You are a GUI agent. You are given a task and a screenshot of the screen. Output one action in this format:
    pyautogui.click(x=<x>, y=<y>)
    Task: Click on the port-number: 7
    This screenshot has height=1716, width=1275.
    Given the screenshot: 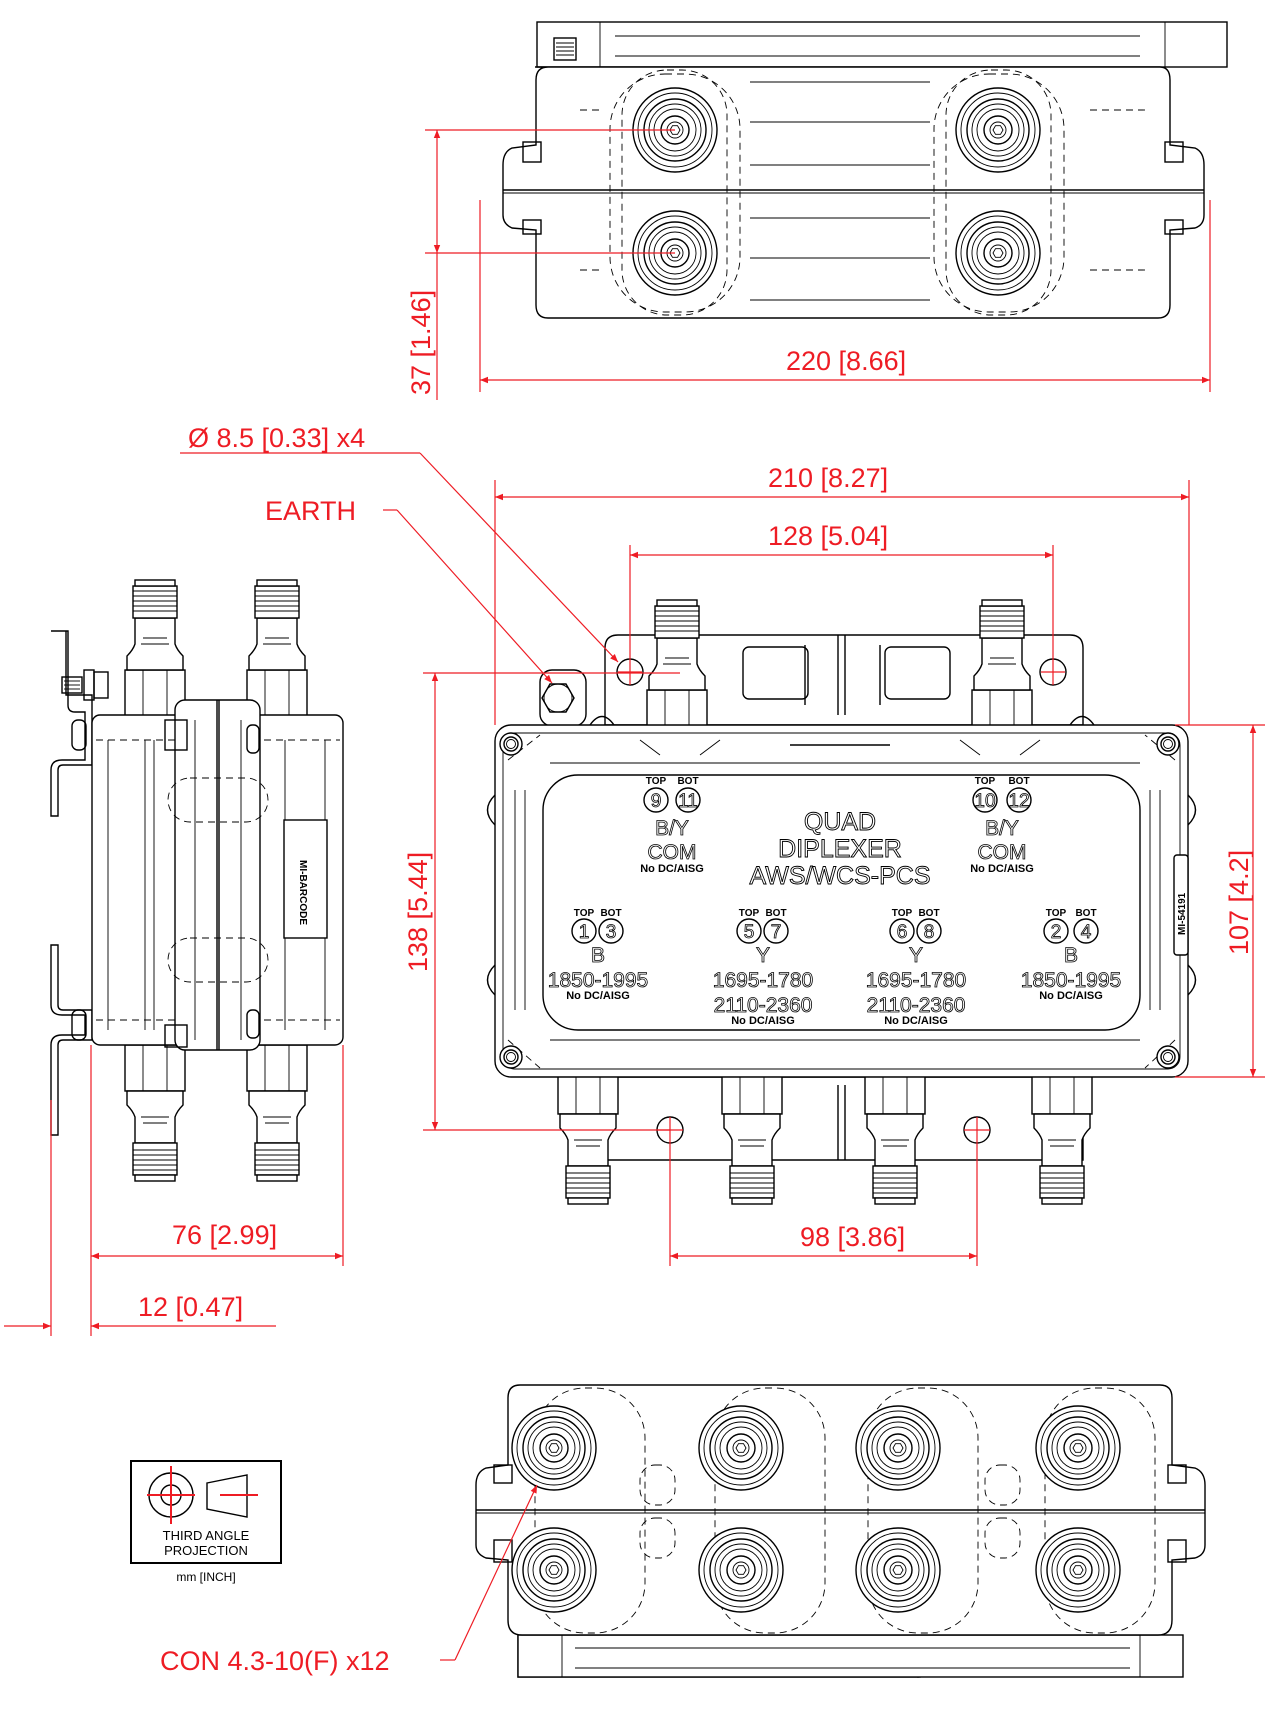 What is the action you would take?
    pyautogui.click(x=776, y=932)
    